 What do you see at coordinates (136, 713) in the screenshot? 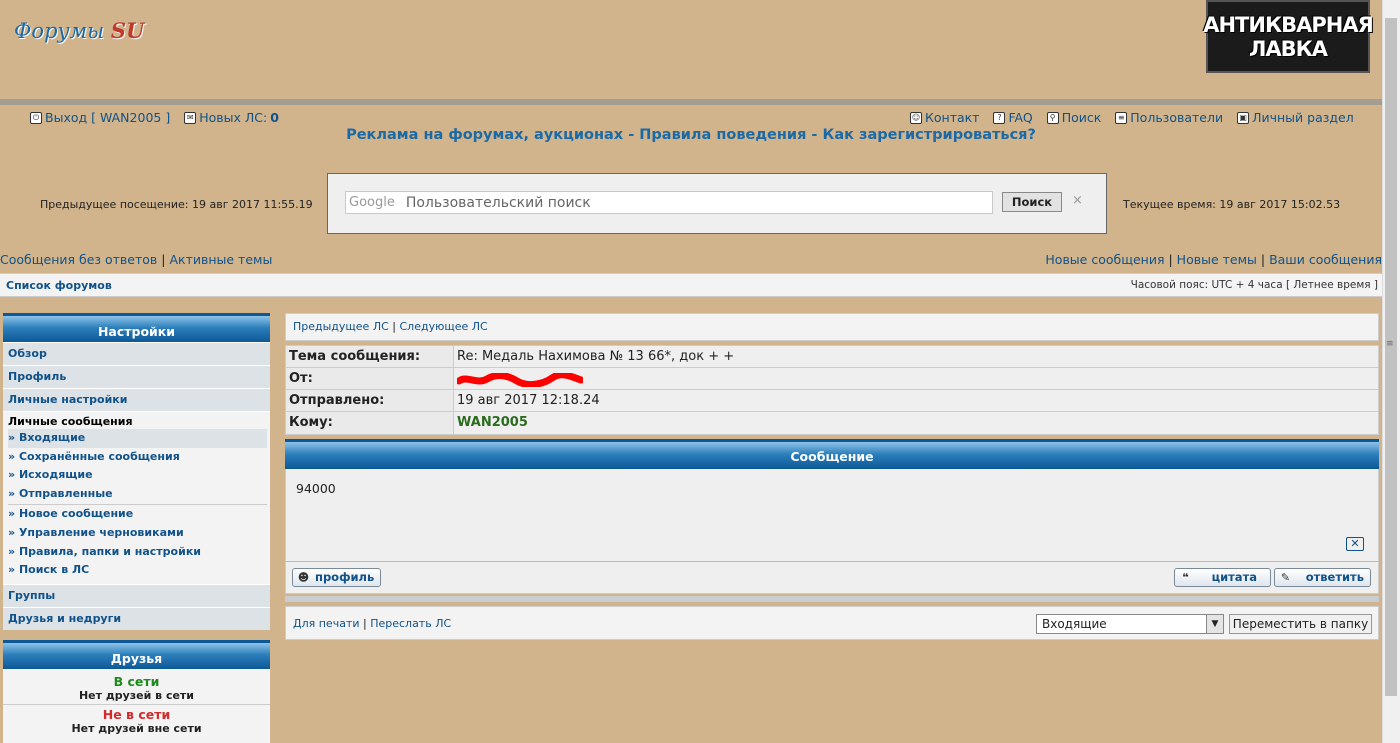
I see `friends-offline-label: Не в сети` at bounding box center [136, 713].